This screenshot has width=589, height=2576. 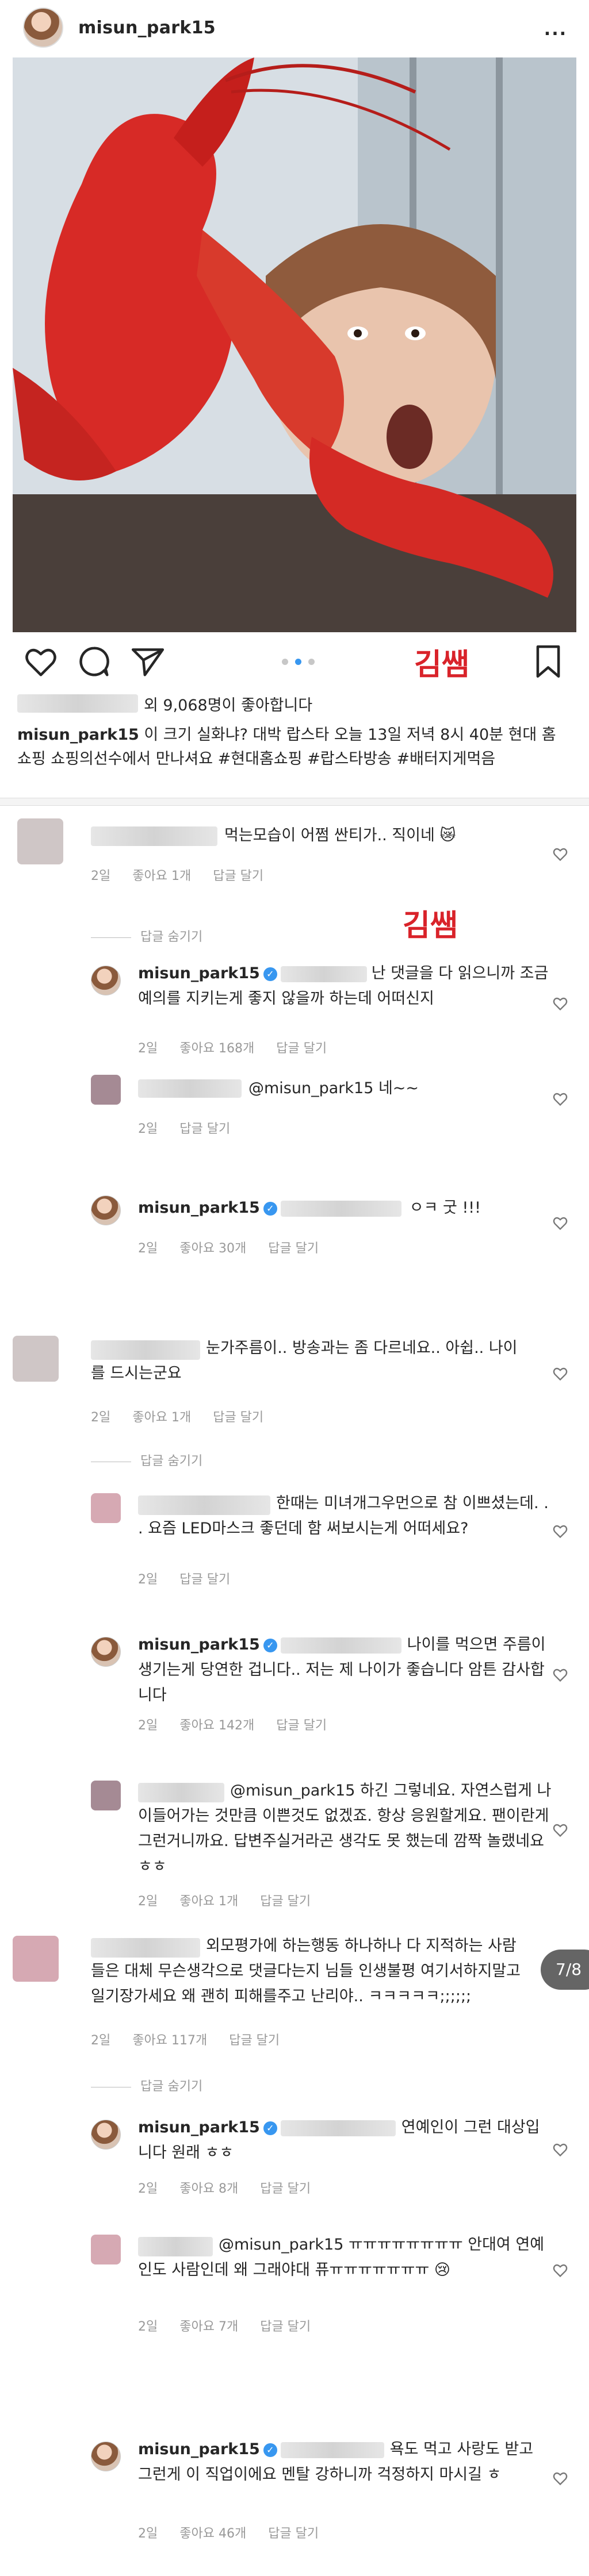 What do you see at coordinates (147, 28) in the screenshot?
I see `post-username: misun_park15` at bounding box center [147, 28].